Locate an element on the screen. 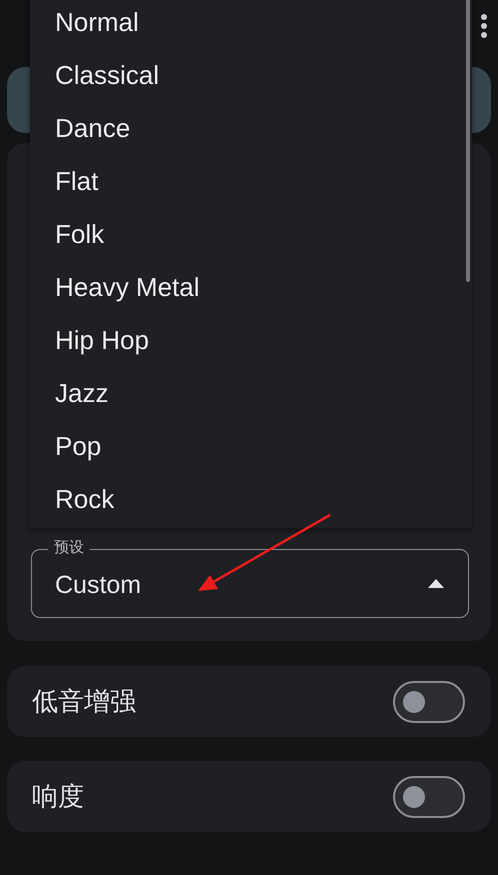  menu-item: Heavy Metal is located at coordinates (251, 287).